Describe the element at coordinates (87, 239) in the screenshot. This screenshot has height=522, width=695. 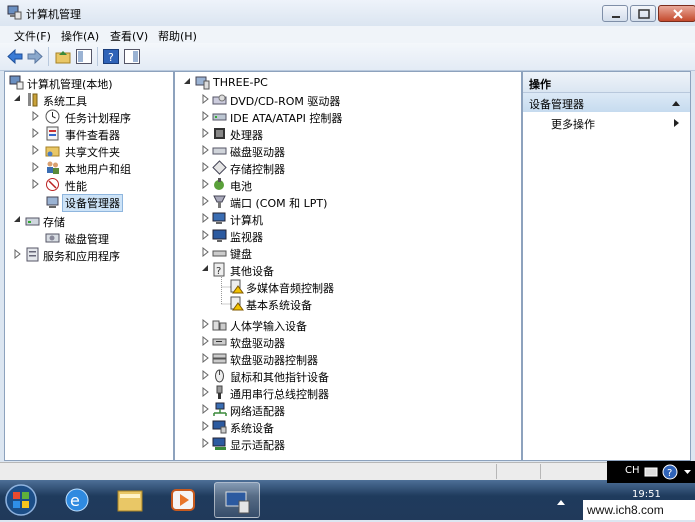
I see `tree-label: 磁盘管理` at that location.